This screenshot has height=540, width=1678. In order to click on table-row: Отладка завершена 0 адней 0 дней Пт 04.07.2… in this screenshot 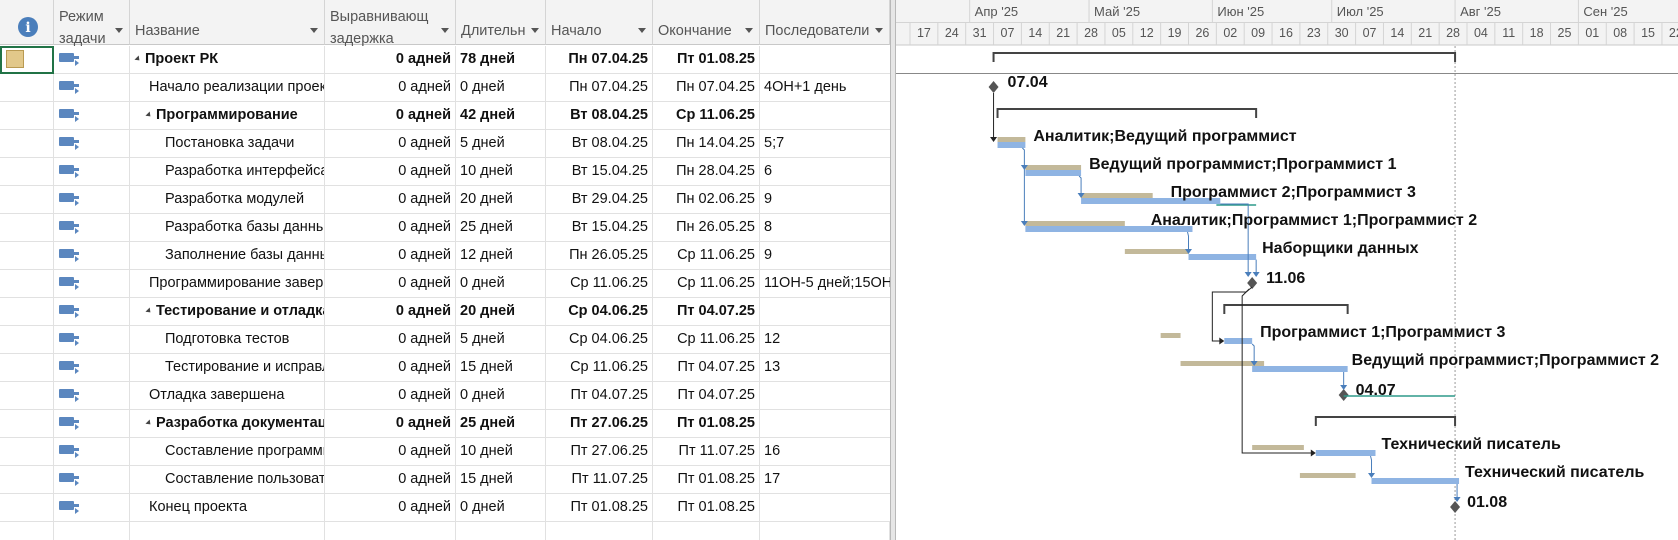, I will do `click(445, 396)`.